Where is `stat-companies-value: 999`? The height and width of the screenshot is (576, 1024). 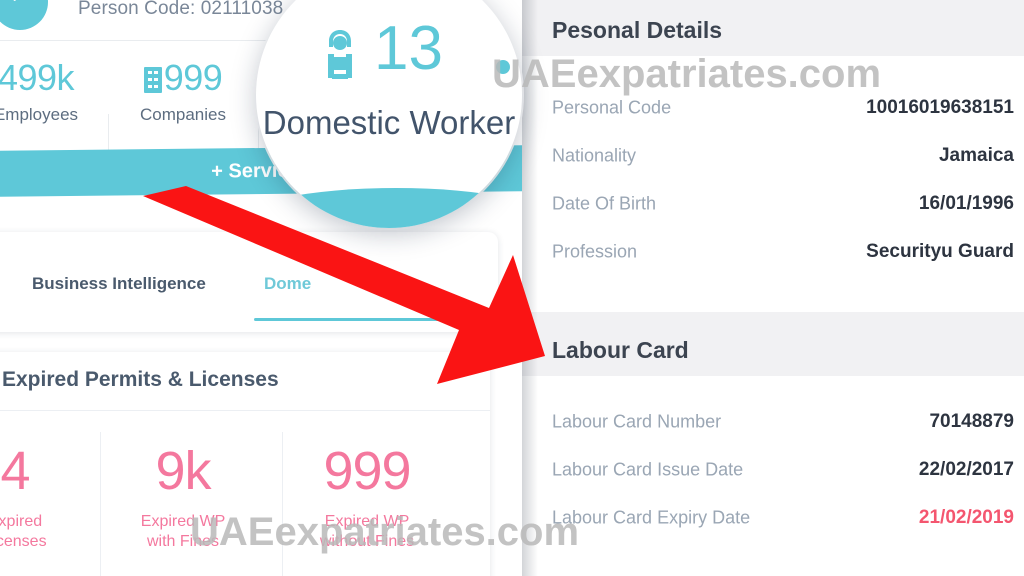
stat-companies-value: 999 is located at coordinates (193, 77).